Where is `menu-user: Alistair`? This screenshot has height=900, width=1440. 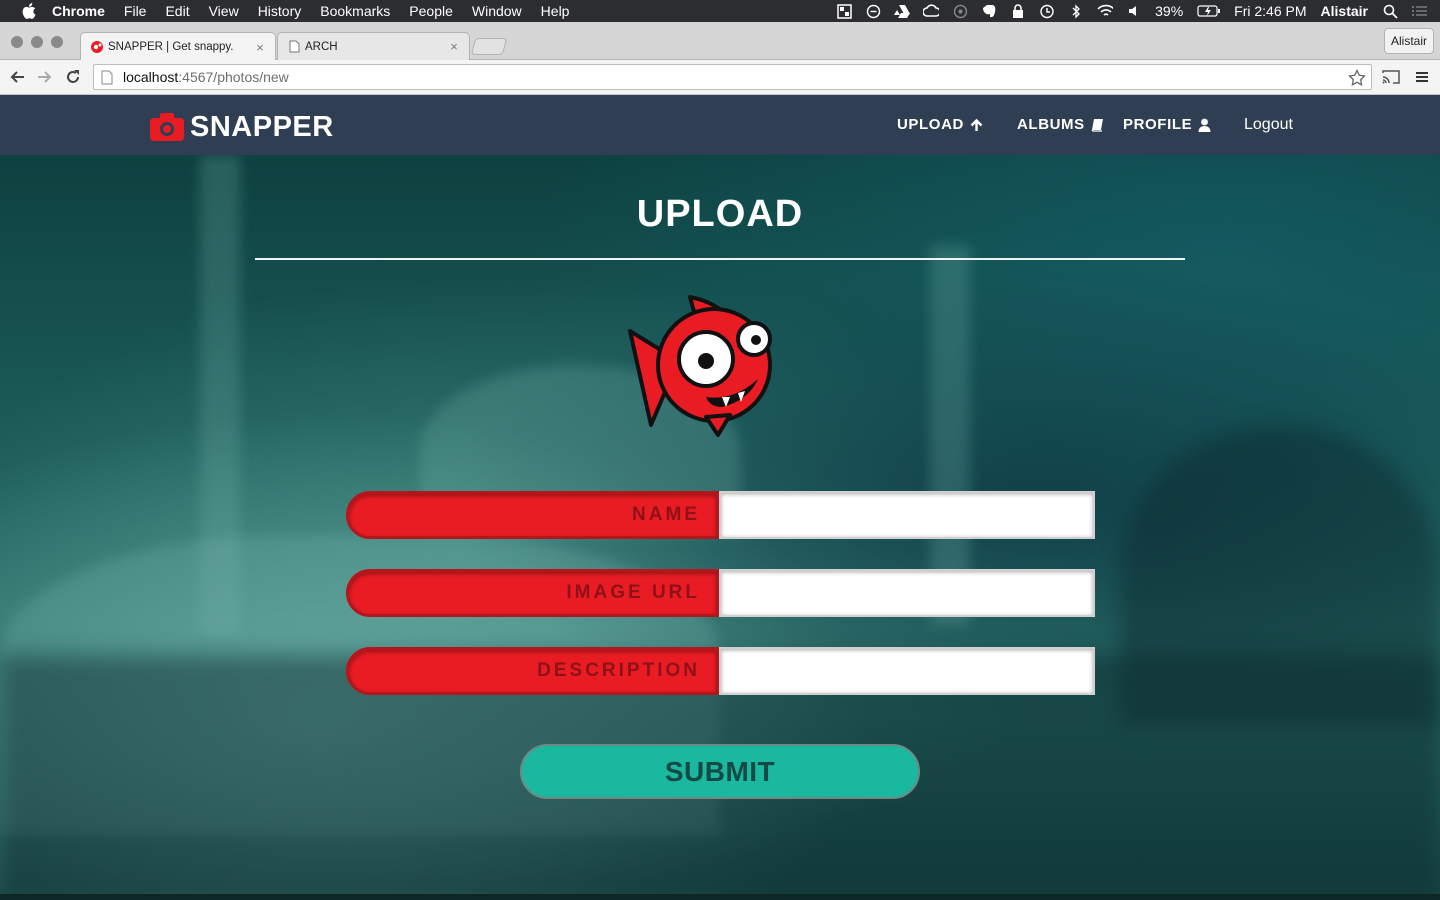 menu-user: Alistair is located at coordinates (1344, 11).